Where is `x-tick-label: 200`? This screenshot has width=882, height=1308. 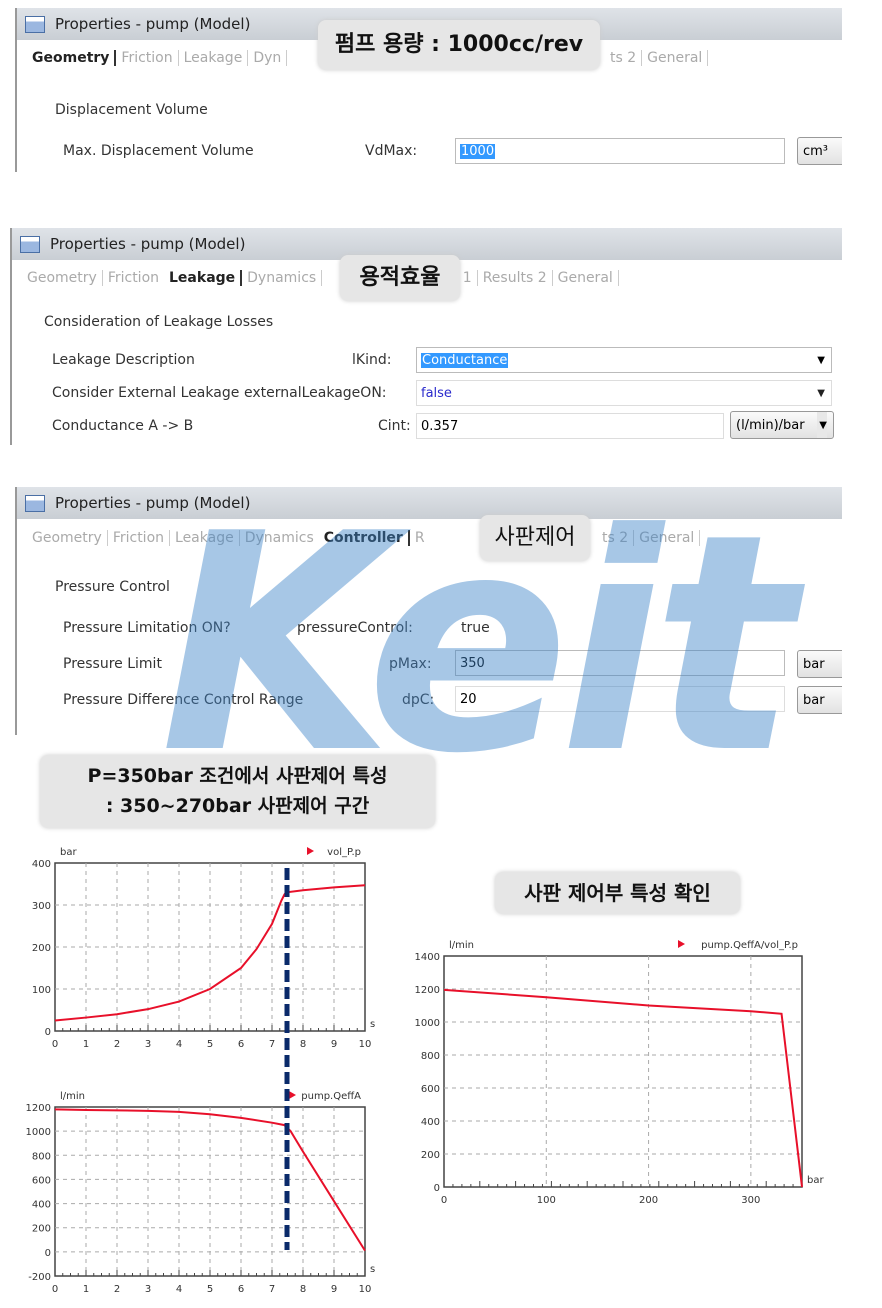
x-tick-label: 200 is located at coordinates (648, 1200).